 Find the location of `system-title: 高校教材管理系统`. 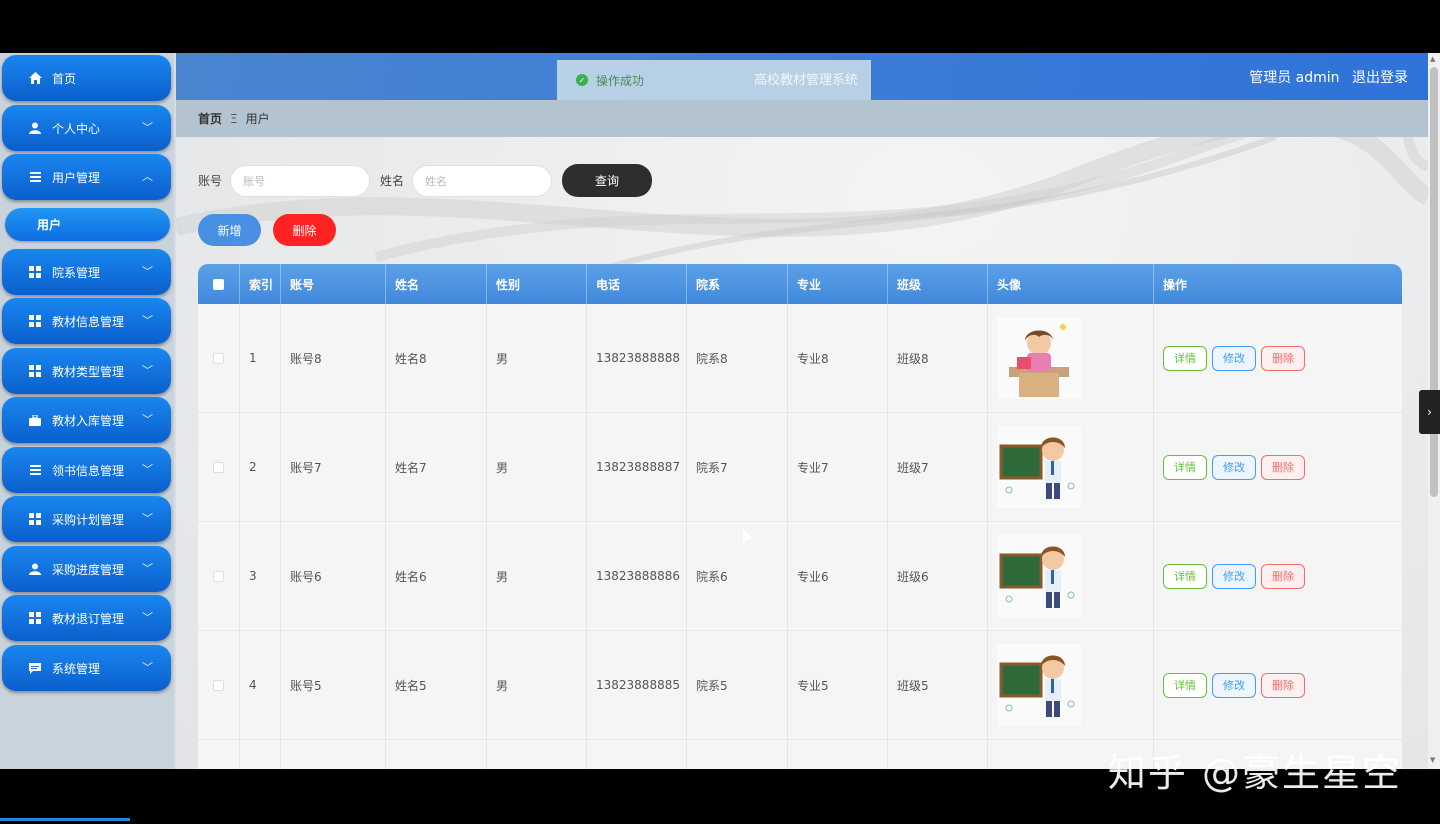

system-title: 高校教材管理系统 is located at coordinates (805, 80).